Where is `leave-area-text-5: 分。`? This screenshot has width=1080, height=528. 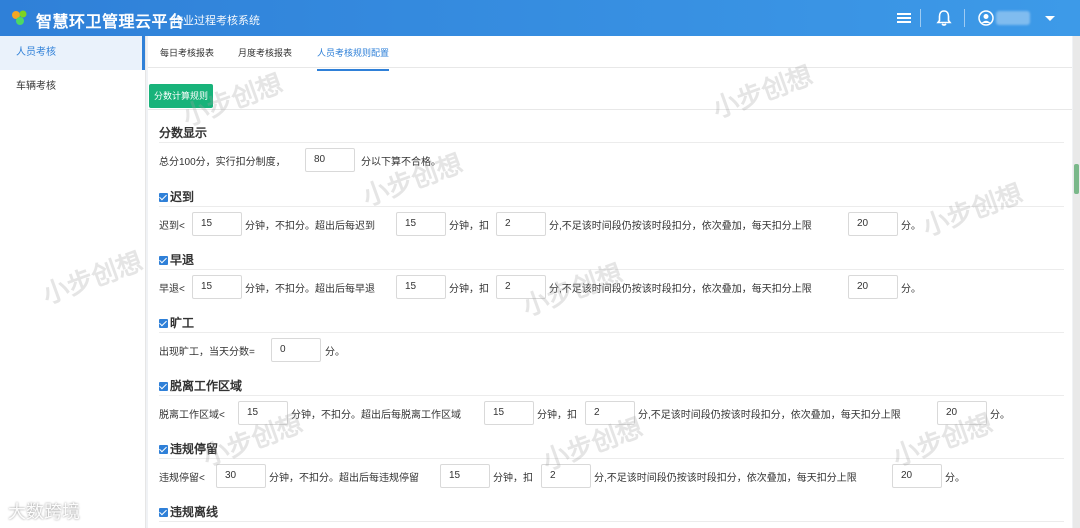 leave-area-text-5: 分。 is located at coordinates (1000, 415).